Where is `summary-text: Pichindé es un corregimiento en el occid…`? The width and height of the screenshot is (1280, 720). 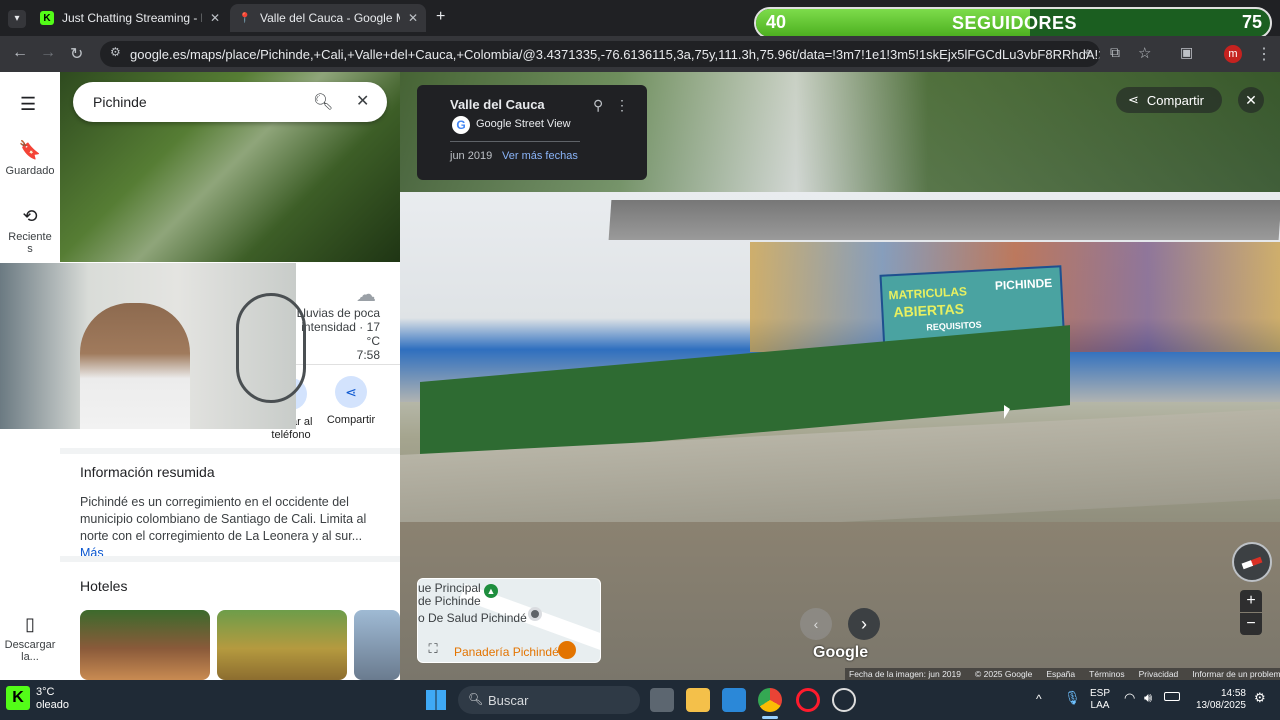 summary-text: Pichindé es un corregimiento en el occid… is located at coordinates (230, 528).